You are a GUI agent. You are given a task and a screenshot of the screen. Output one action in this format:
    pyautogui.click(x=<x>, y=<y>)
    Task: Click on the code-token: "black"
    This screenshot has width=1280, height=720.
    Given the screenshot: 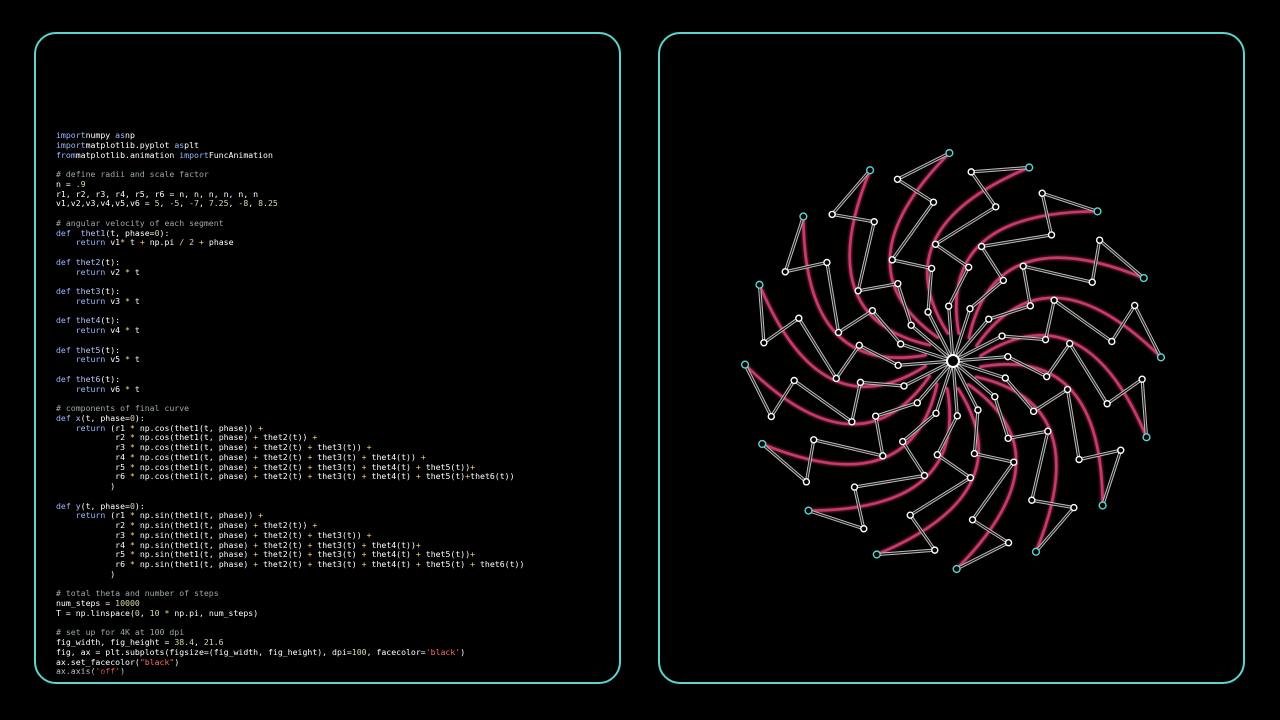 What is the action you would take?
    pyautogui.click(x=157, y=661)
    